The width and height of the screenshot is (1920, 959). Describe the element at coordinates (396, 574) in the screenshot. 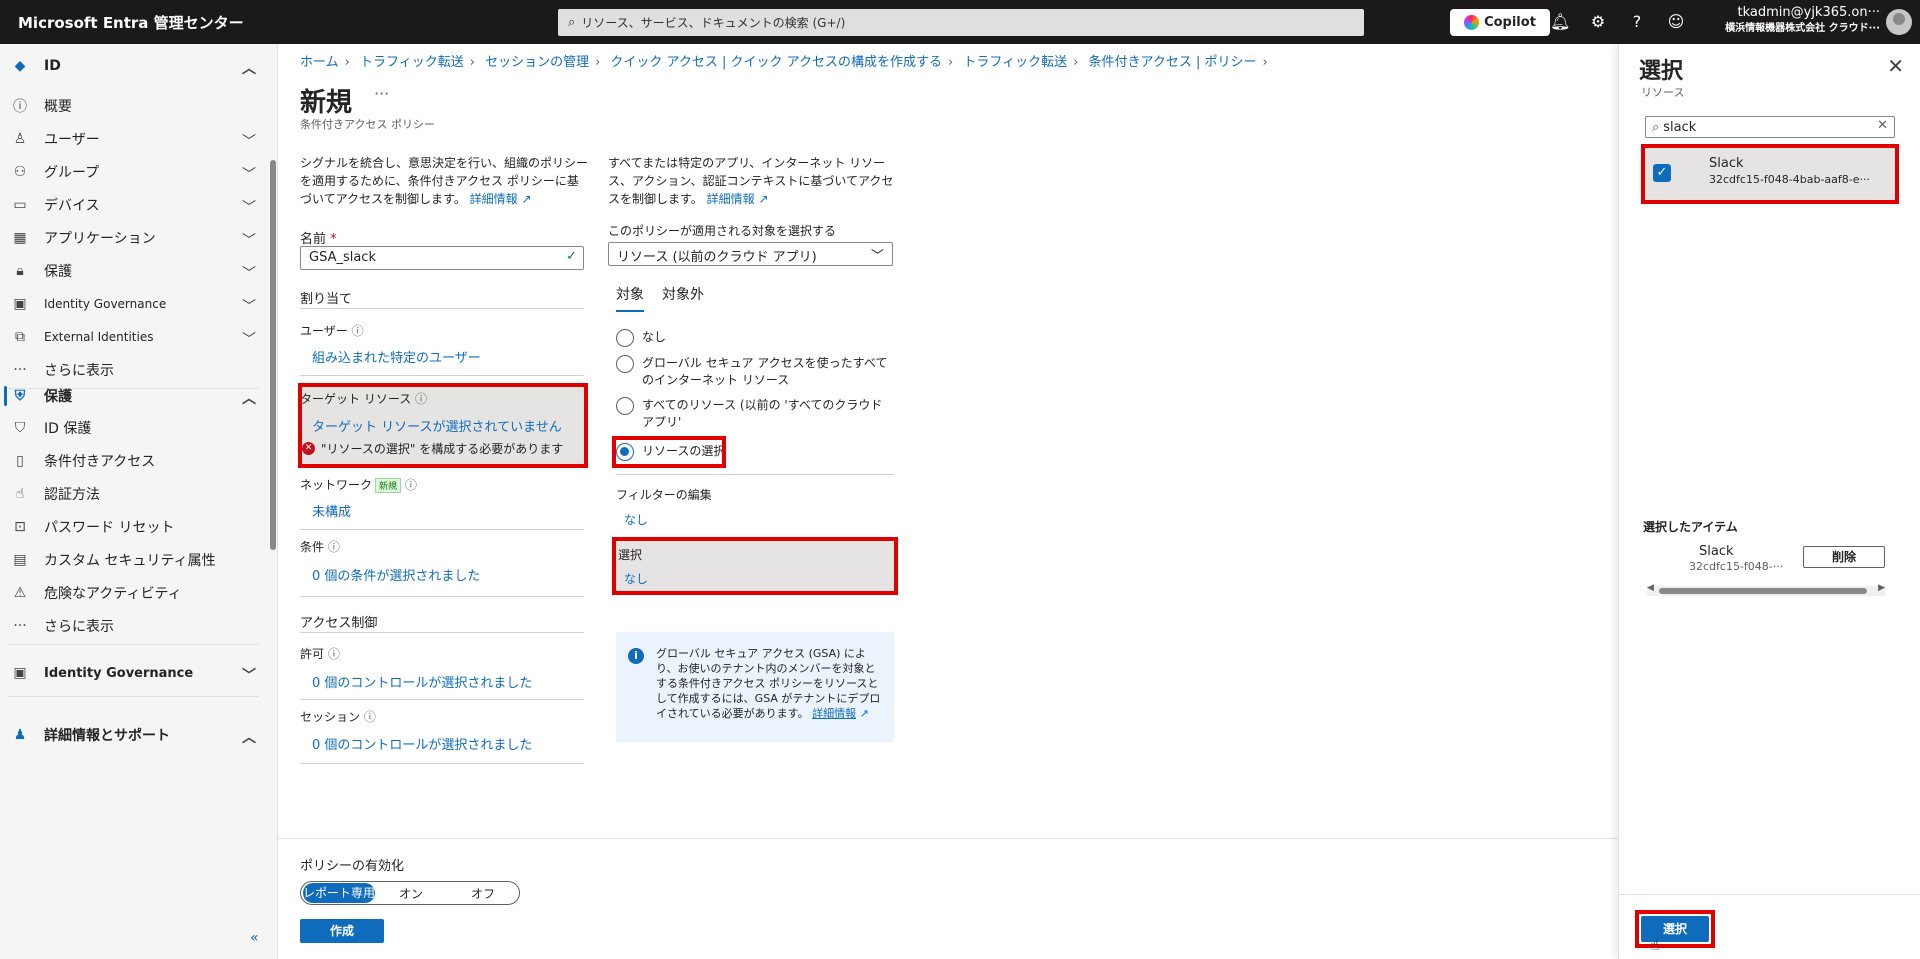

I see `conditions-value-link: 0 個の条件が選択されました` at that location.